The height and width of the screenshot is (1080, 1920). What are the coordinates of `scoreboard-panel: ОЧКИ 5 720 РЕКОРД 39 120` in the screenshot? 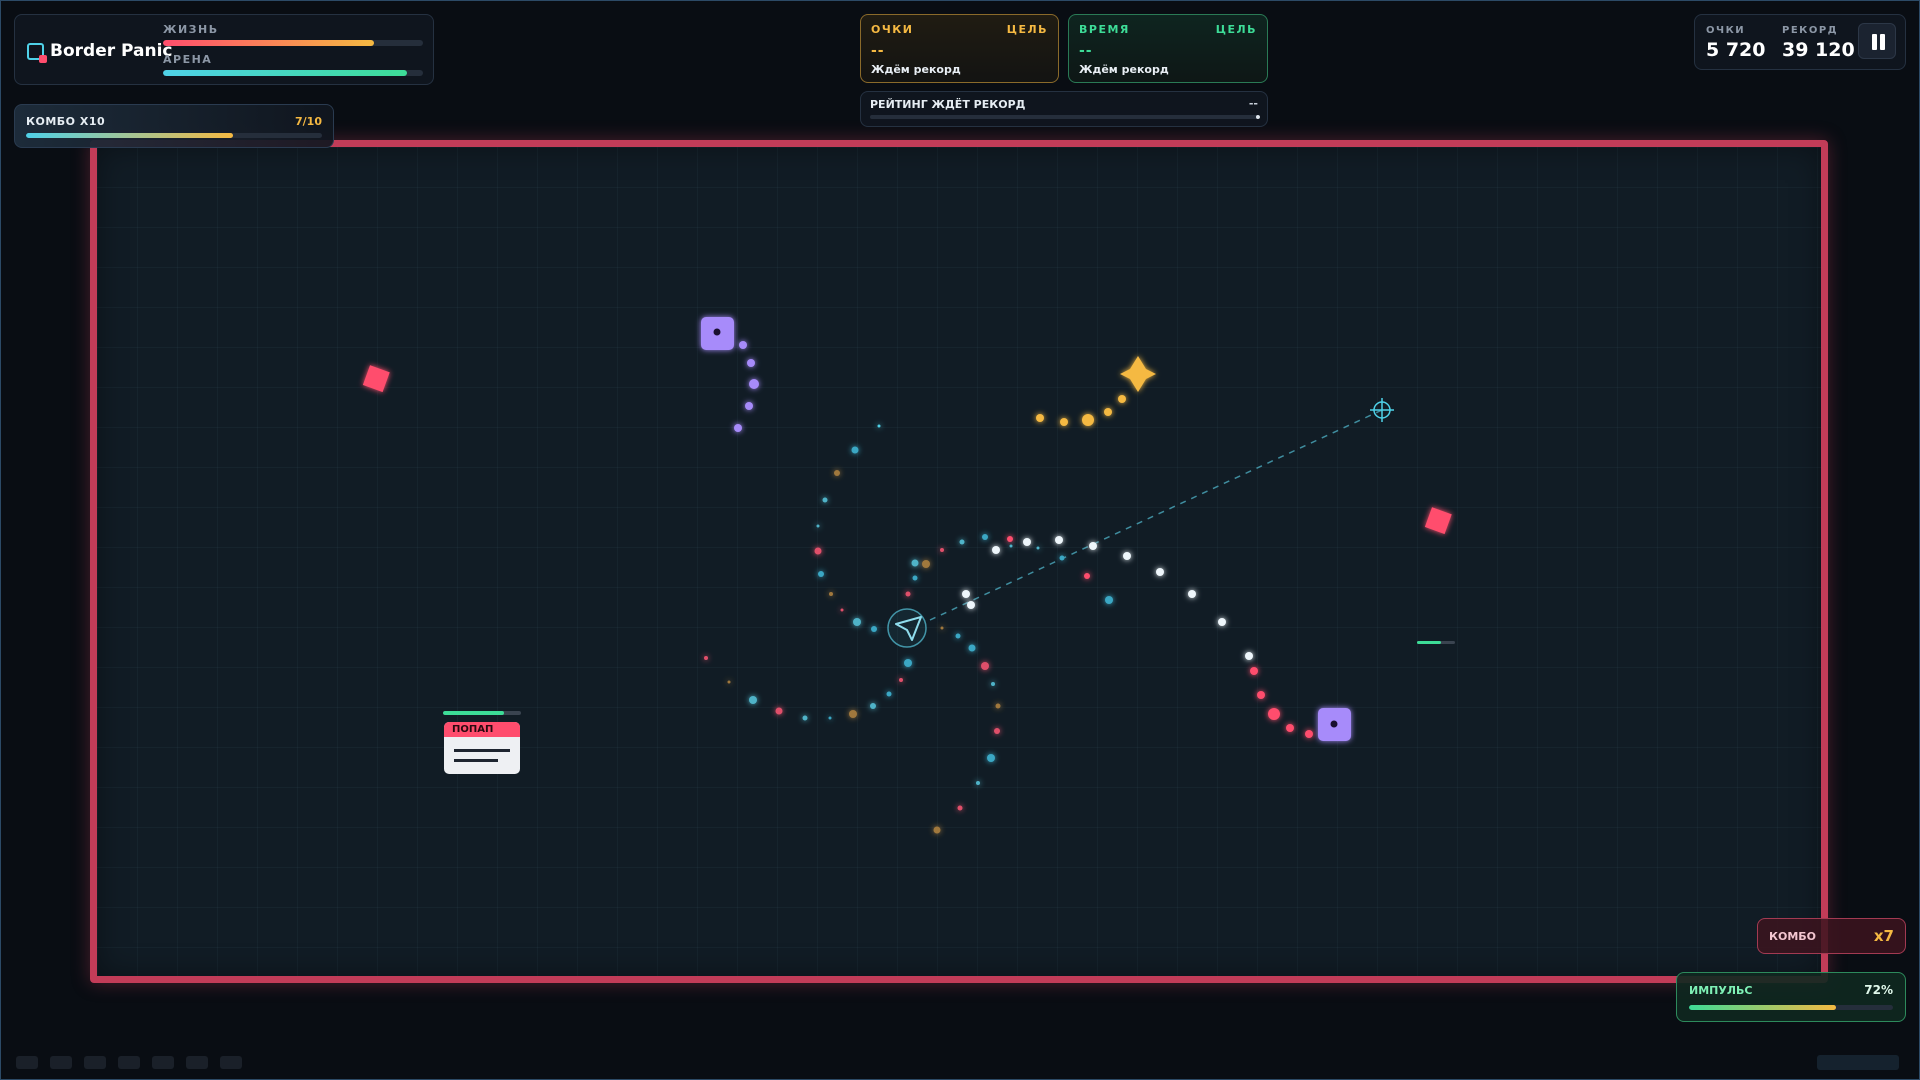 It's located at (1800, 42).